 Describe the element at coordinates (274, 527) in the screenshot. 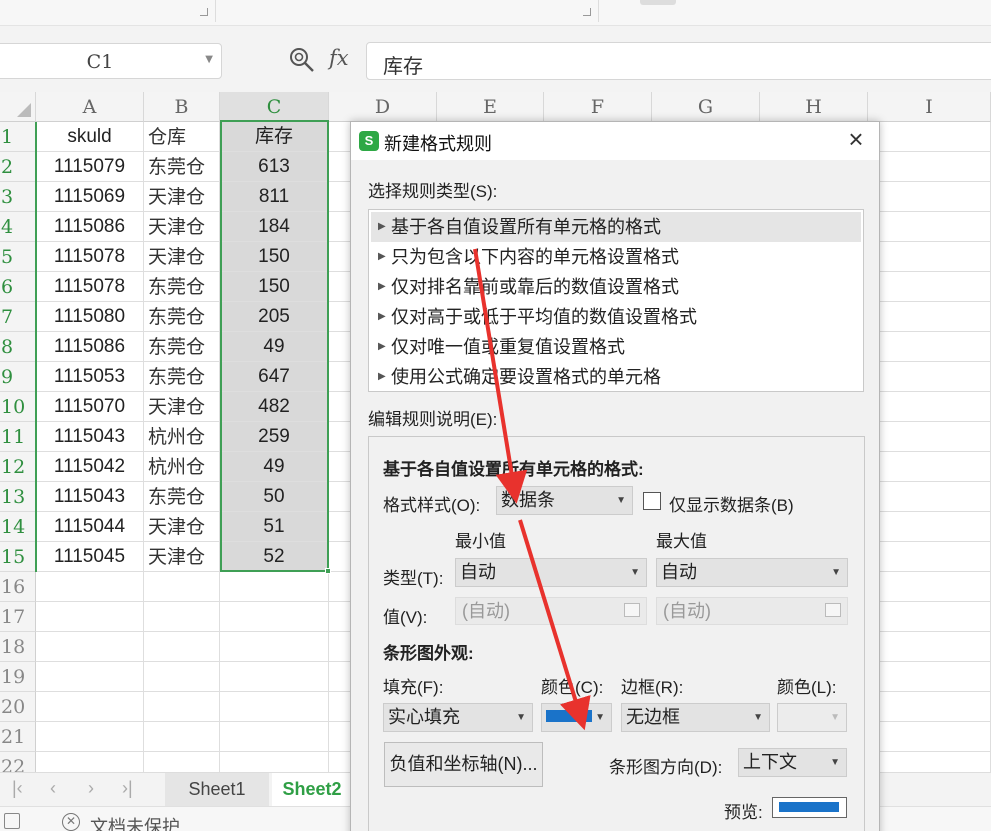

I see `table-cell: 51` at that location.